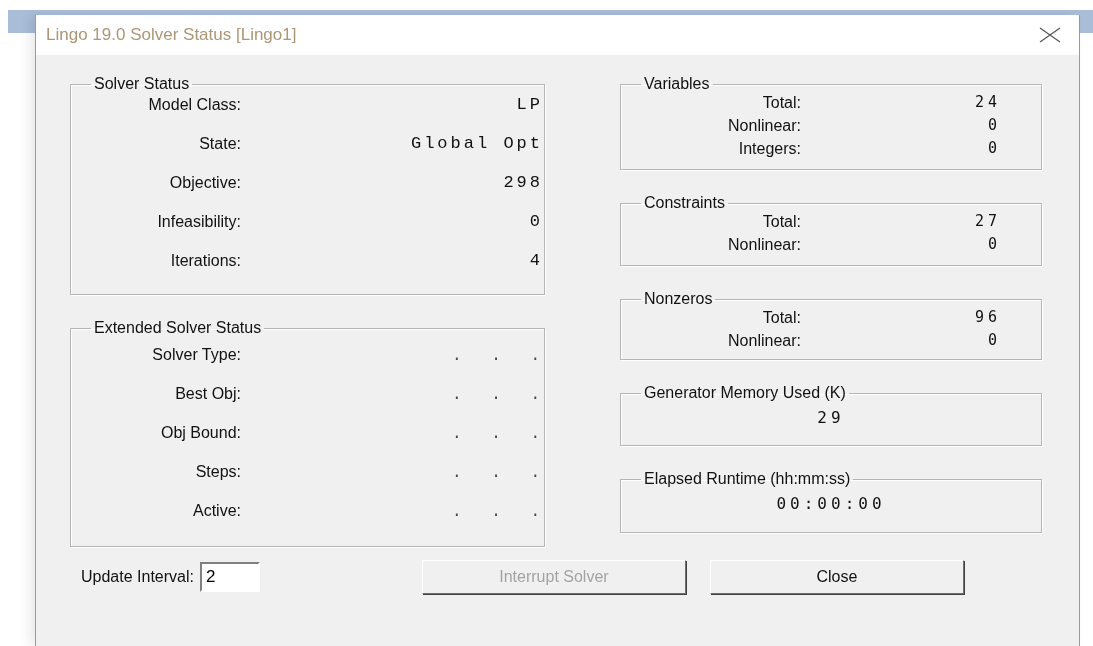 This screenshot has height=646, width=1093. I want to click on field-value: 29, so click(831, 417).